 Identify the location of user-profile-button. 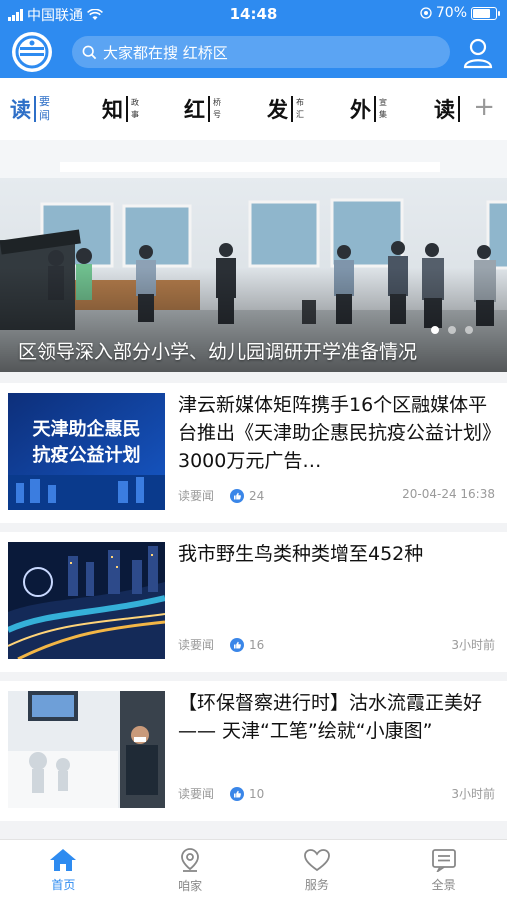
(478, 53).